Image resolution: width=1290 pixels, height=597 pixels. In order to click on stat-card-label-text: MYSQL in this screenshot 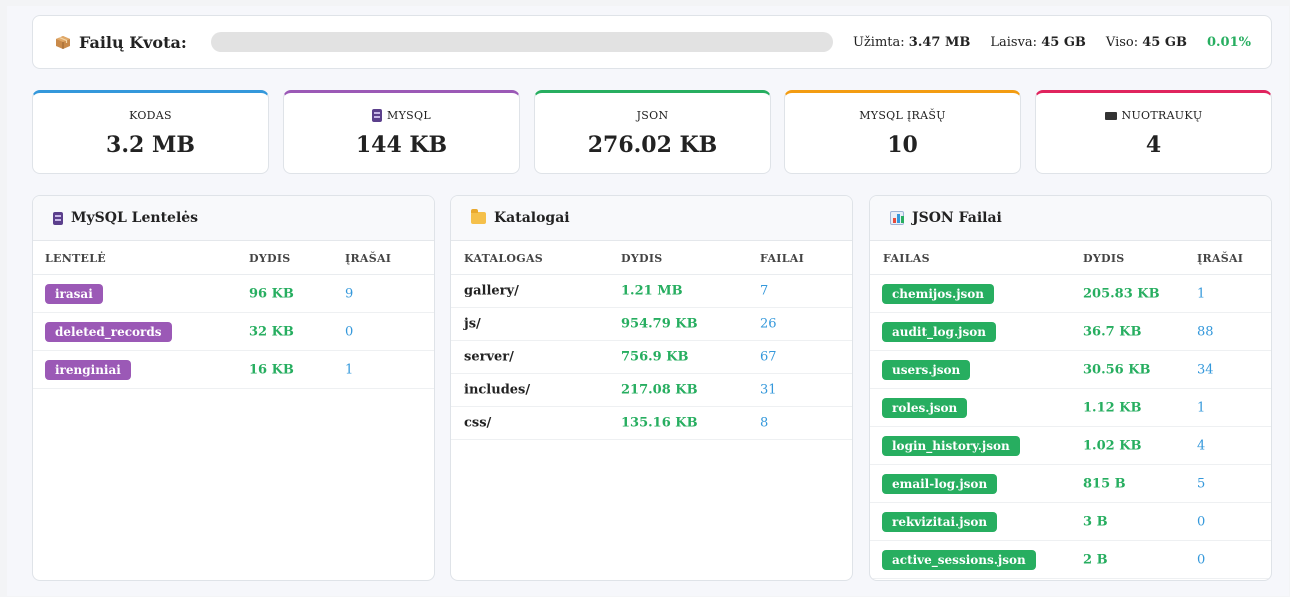, I will do `click(409, 115)`.